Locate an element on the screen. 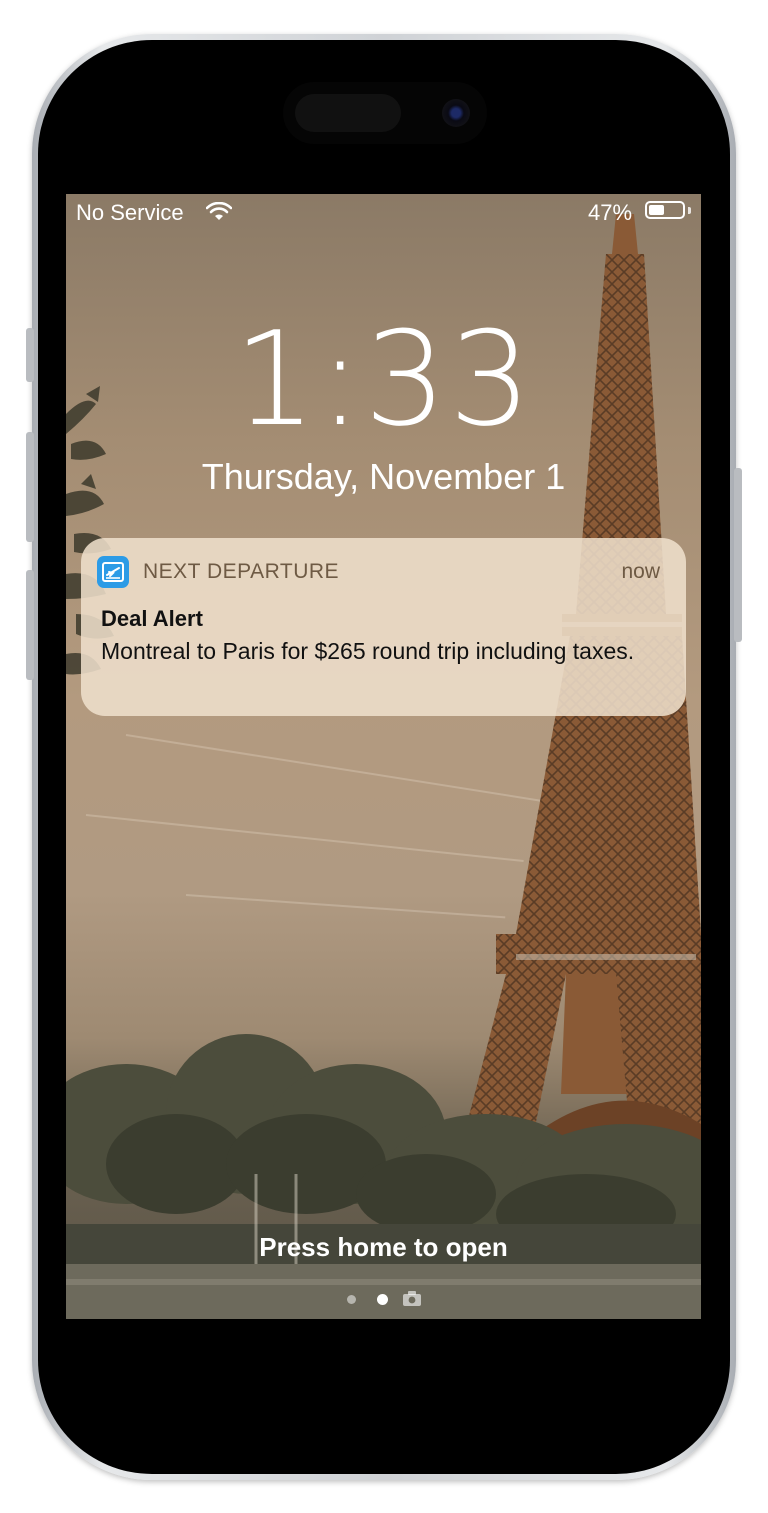 Image resolution: width=768 pixels, height=1513 pixels. page-indicator is located at coordinates (387, 1300).